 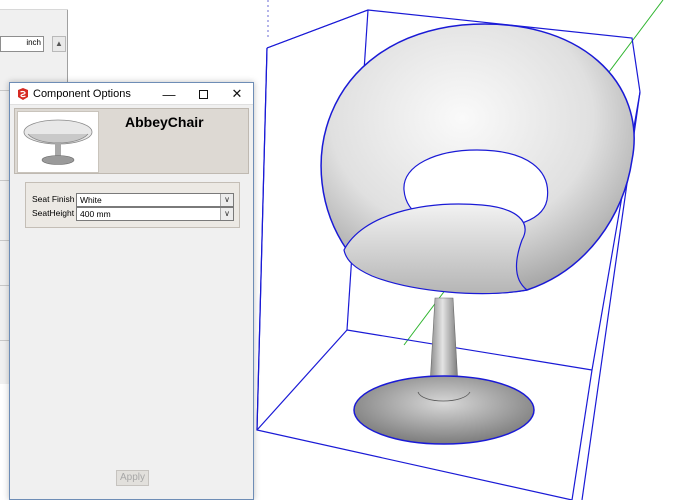 I want to click on component-name: AbbeyChair, so click(x=164, y=122).